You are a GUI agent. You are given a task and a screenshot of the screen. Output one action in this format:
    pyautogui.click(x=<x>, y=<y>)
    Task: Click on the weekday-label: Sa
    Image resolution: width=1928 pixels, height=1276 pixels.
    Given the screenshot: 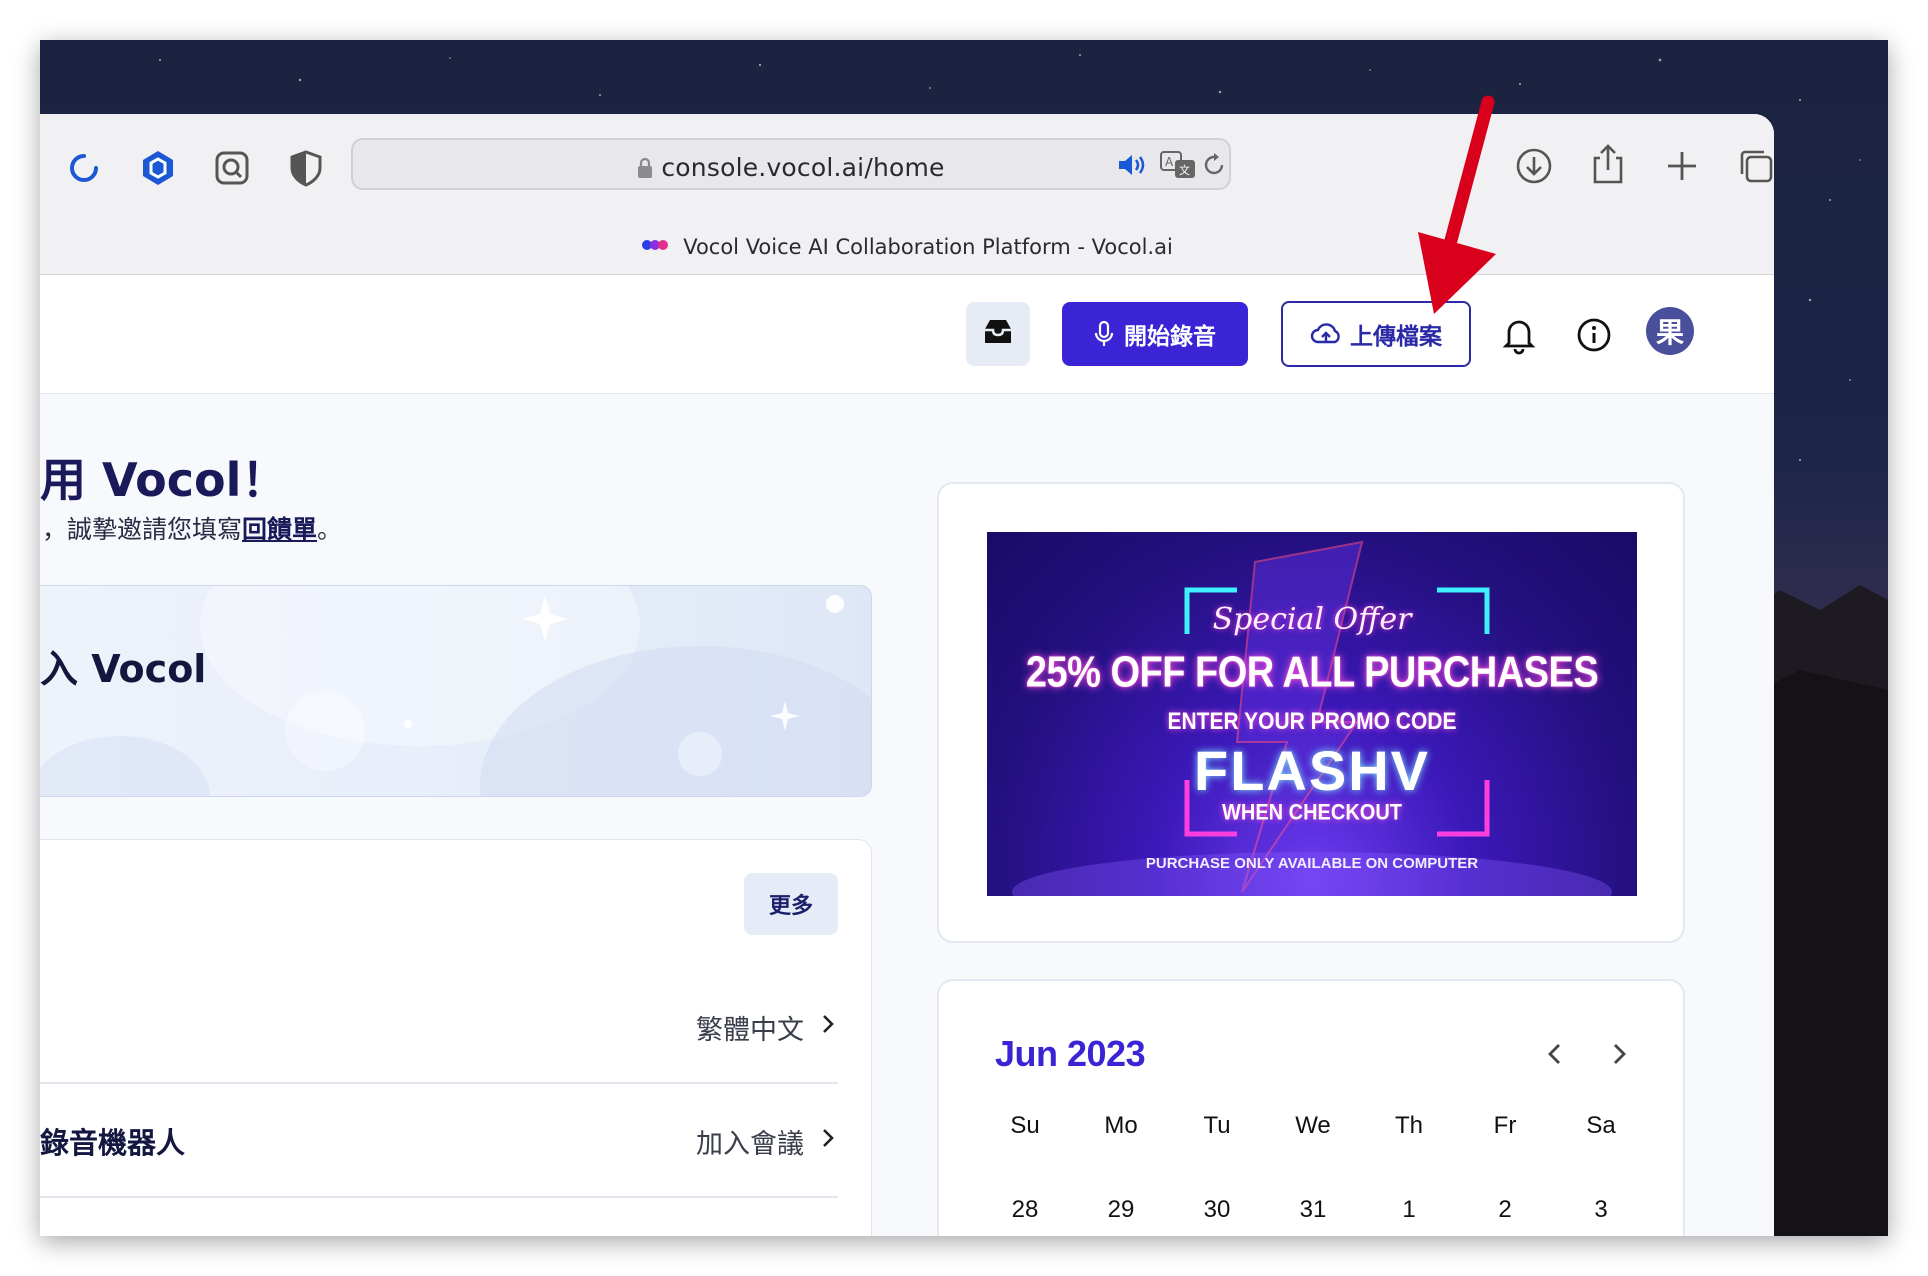 What is the action you would take?
    pyautogui.click(x=1601, y=1125)
    